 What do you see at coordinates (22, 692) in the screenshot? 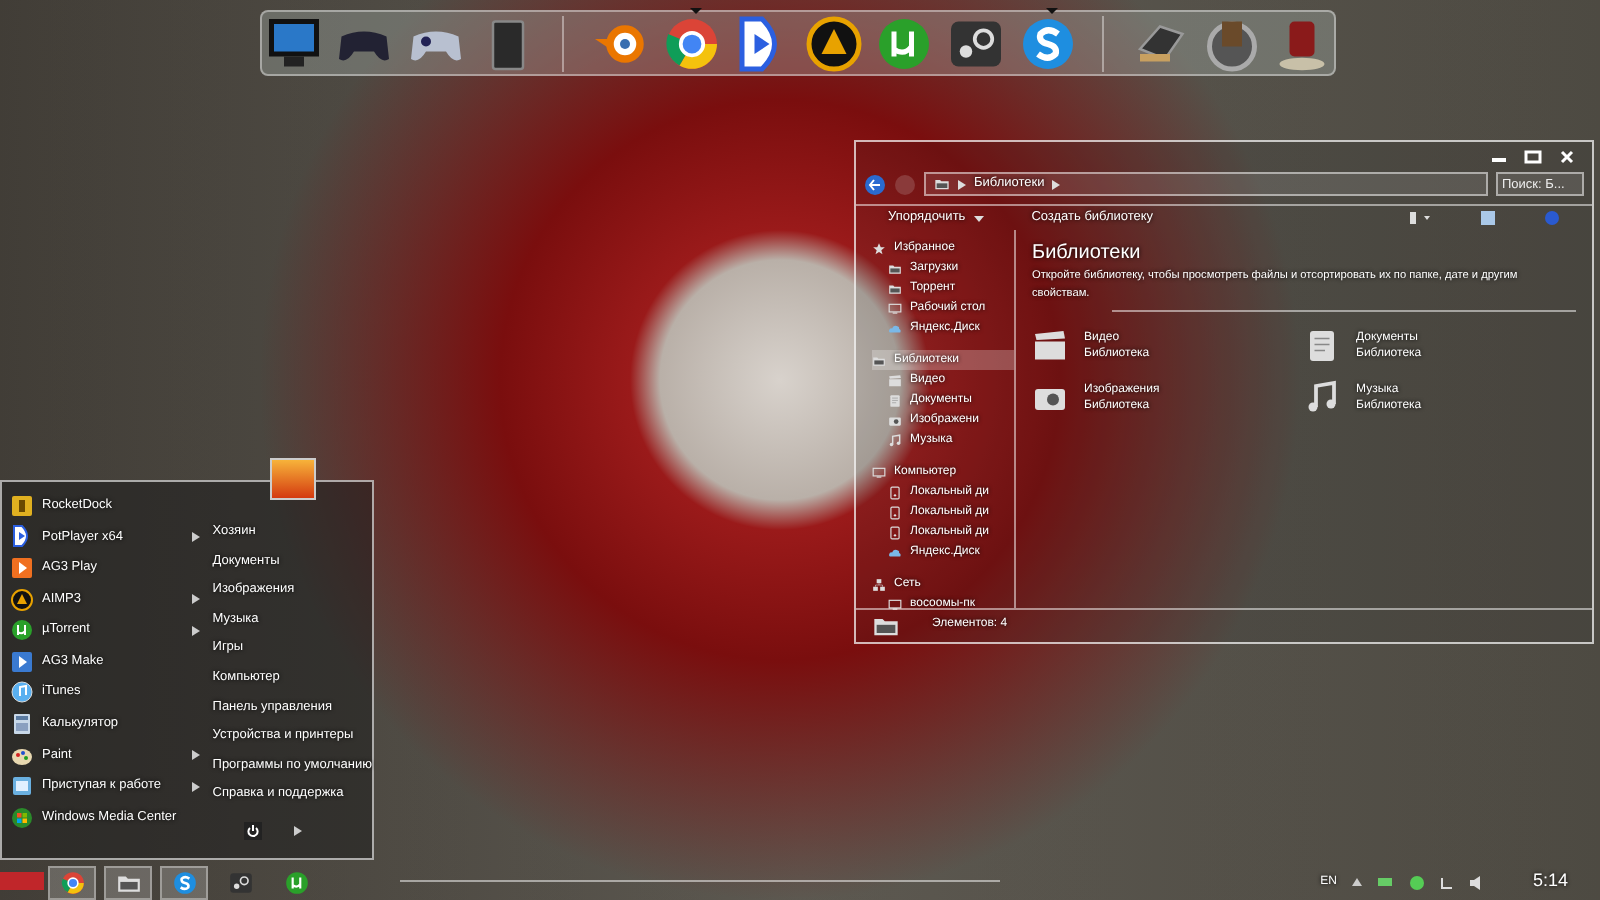
I see `note-icon` at bounding box center [22, 692].